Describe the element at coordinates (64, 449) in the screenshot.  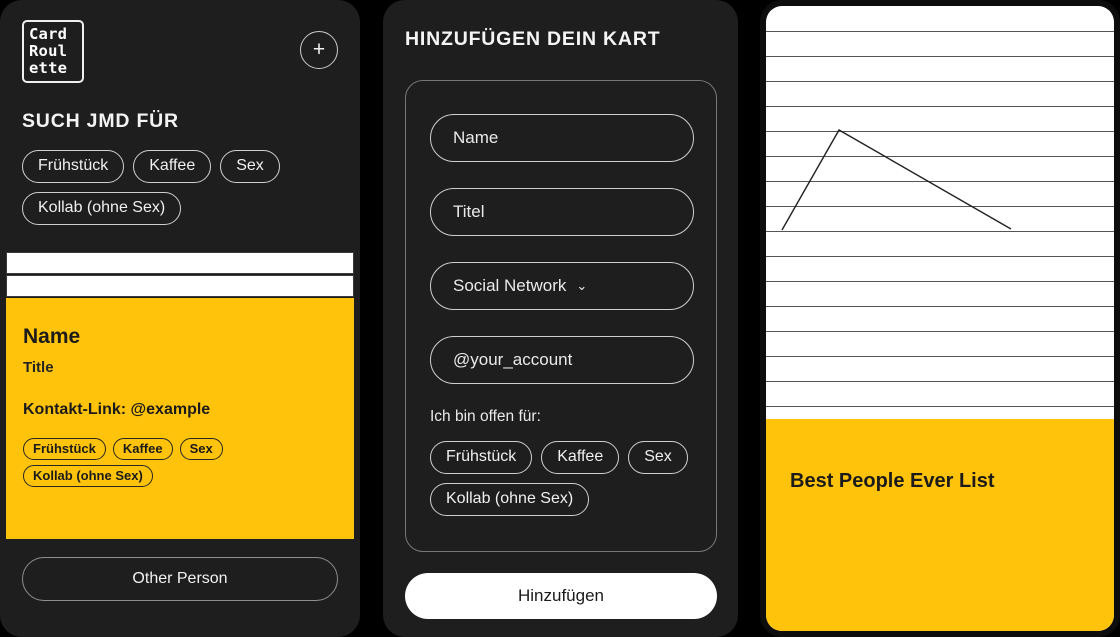
I see `person-chip-fruehstueck: Frühstück` at that location.